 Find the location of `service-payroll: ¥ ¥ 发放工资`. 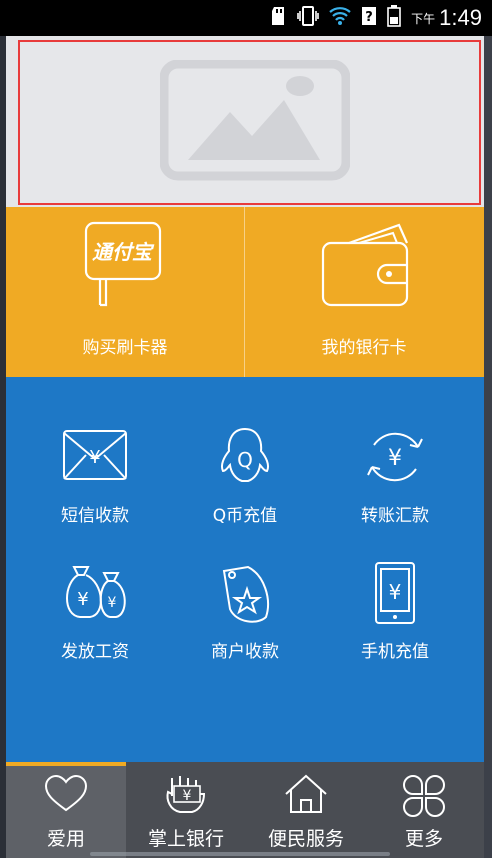

service-payroll: ¥ ¥ 发放工资 is located at coordinates (95, 626).